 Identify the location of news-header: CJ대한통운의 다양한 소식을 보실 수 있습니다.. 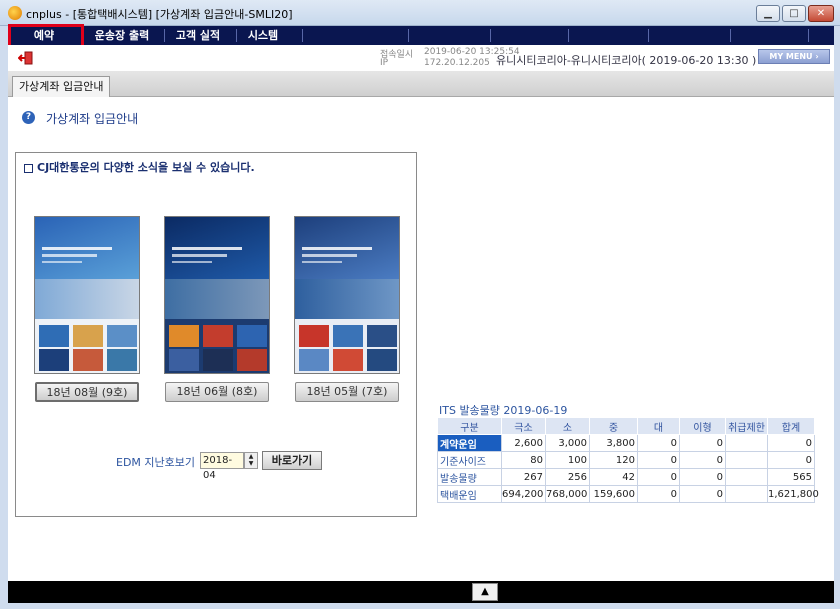
(139, 167).